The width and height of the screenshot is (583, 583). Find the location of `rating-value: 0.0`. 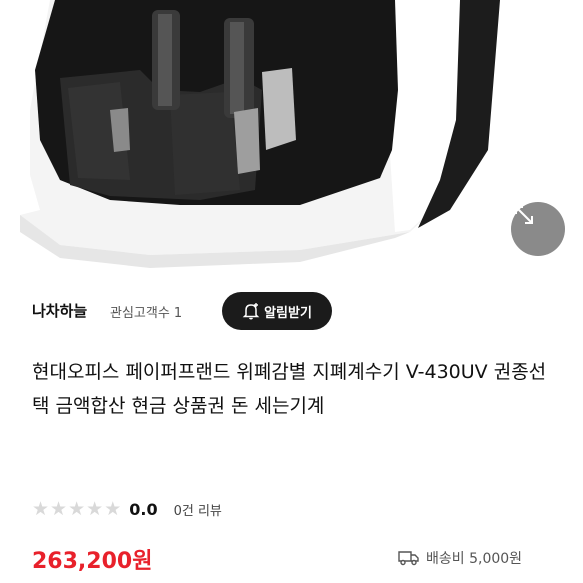

rating-value: 0.0 is located at coordinates (143, 509).